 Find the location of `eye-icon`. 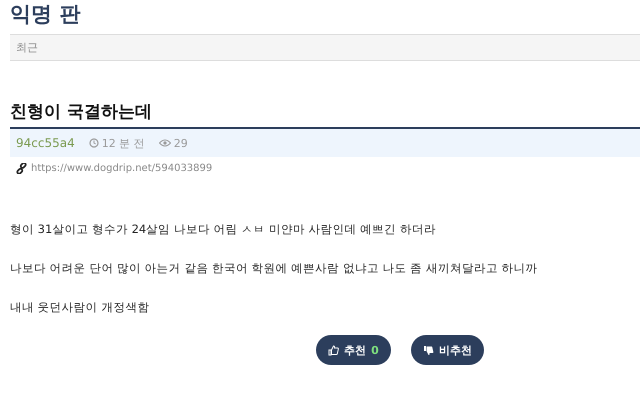

eye-icon is located at coordinates (164, 143).